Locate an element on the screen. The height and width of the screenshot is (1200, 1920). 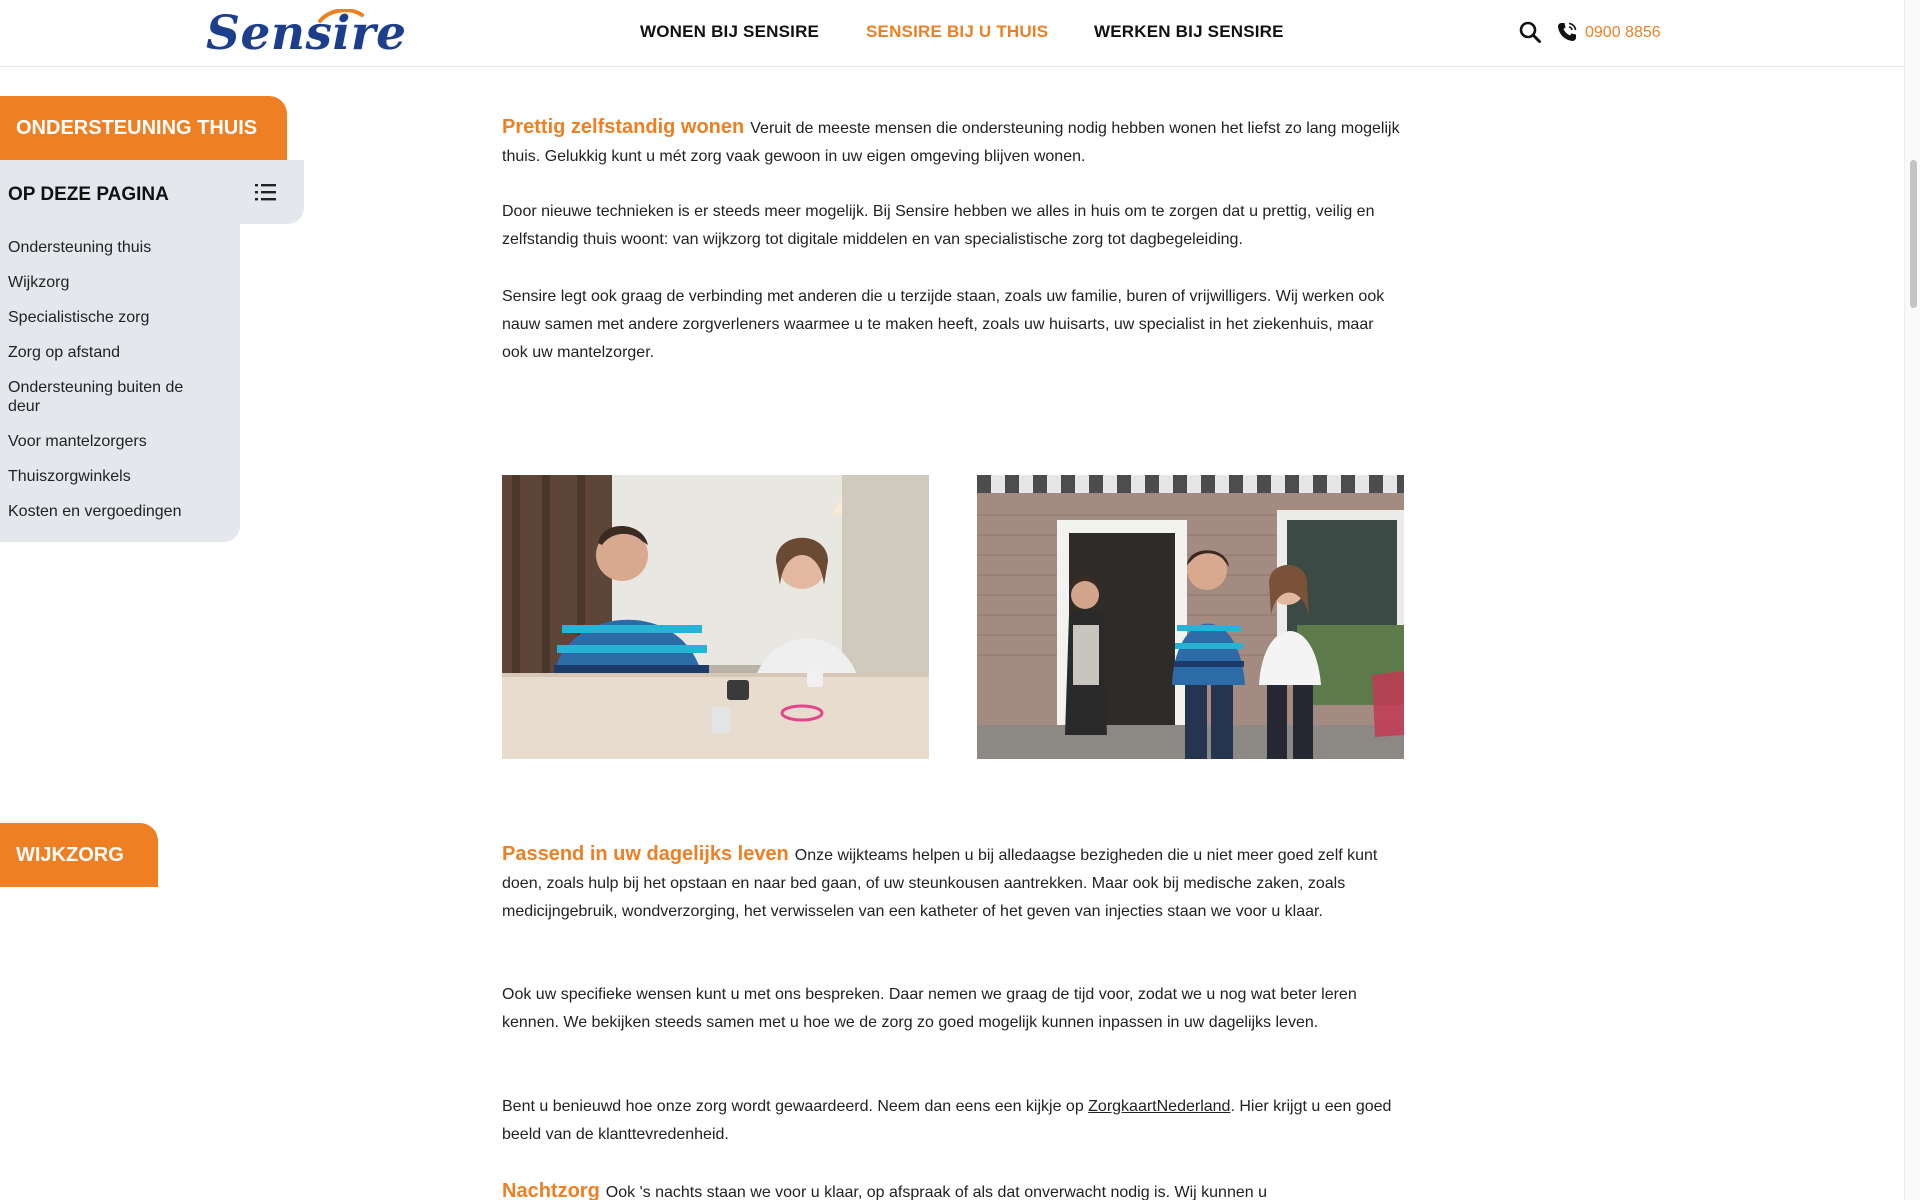
toc-item-ondersteuning-buiten-de-deur: Ondersteuning buiten de deur is located at coordinates (110, 397).